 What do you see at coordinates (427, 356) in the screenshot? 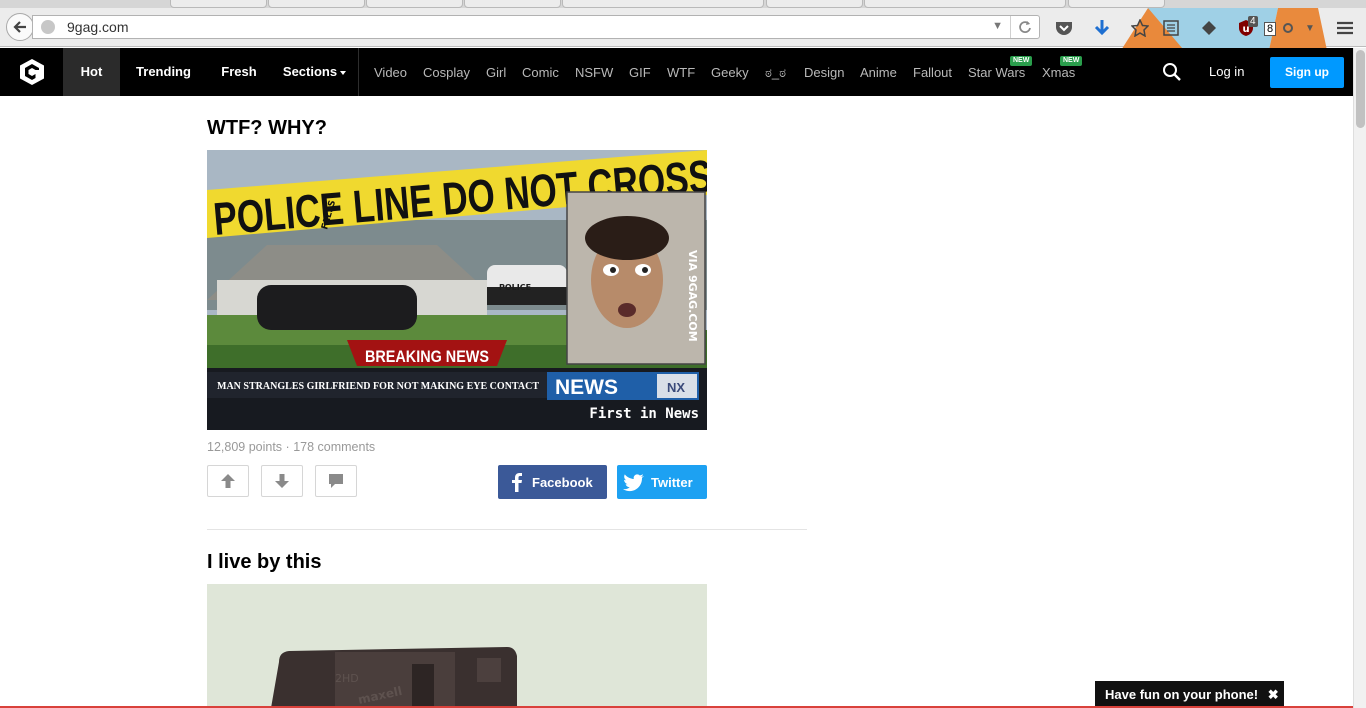
I see `breaking-news-text: BREAKING NEWS` at bounding box center [427, 356].